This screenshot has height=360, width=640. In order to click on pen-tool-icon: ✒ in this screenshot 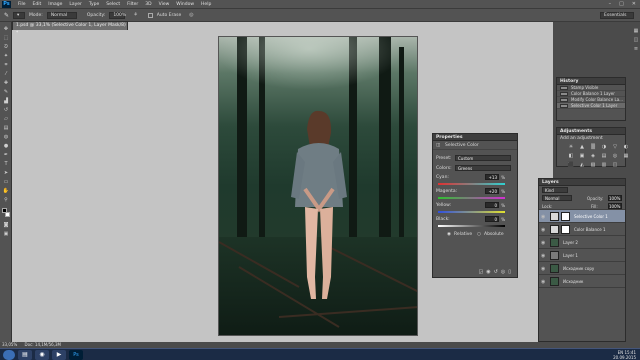, I will do `click(6, 155)`.